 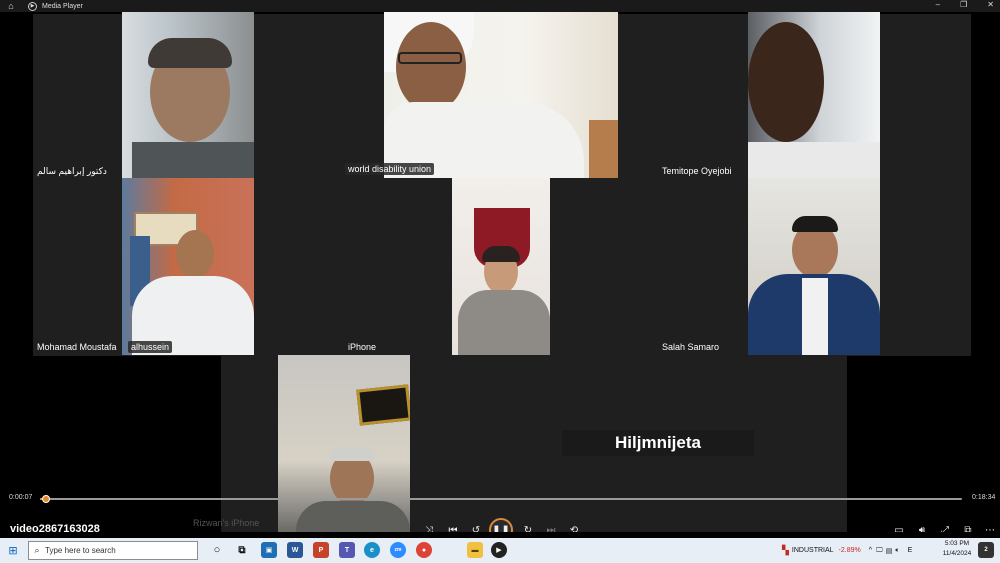 What do you see at coordinates (242, 550) in the screenshot?
I see `task-view-icon: ⧉` at bounding box center [242, 550].